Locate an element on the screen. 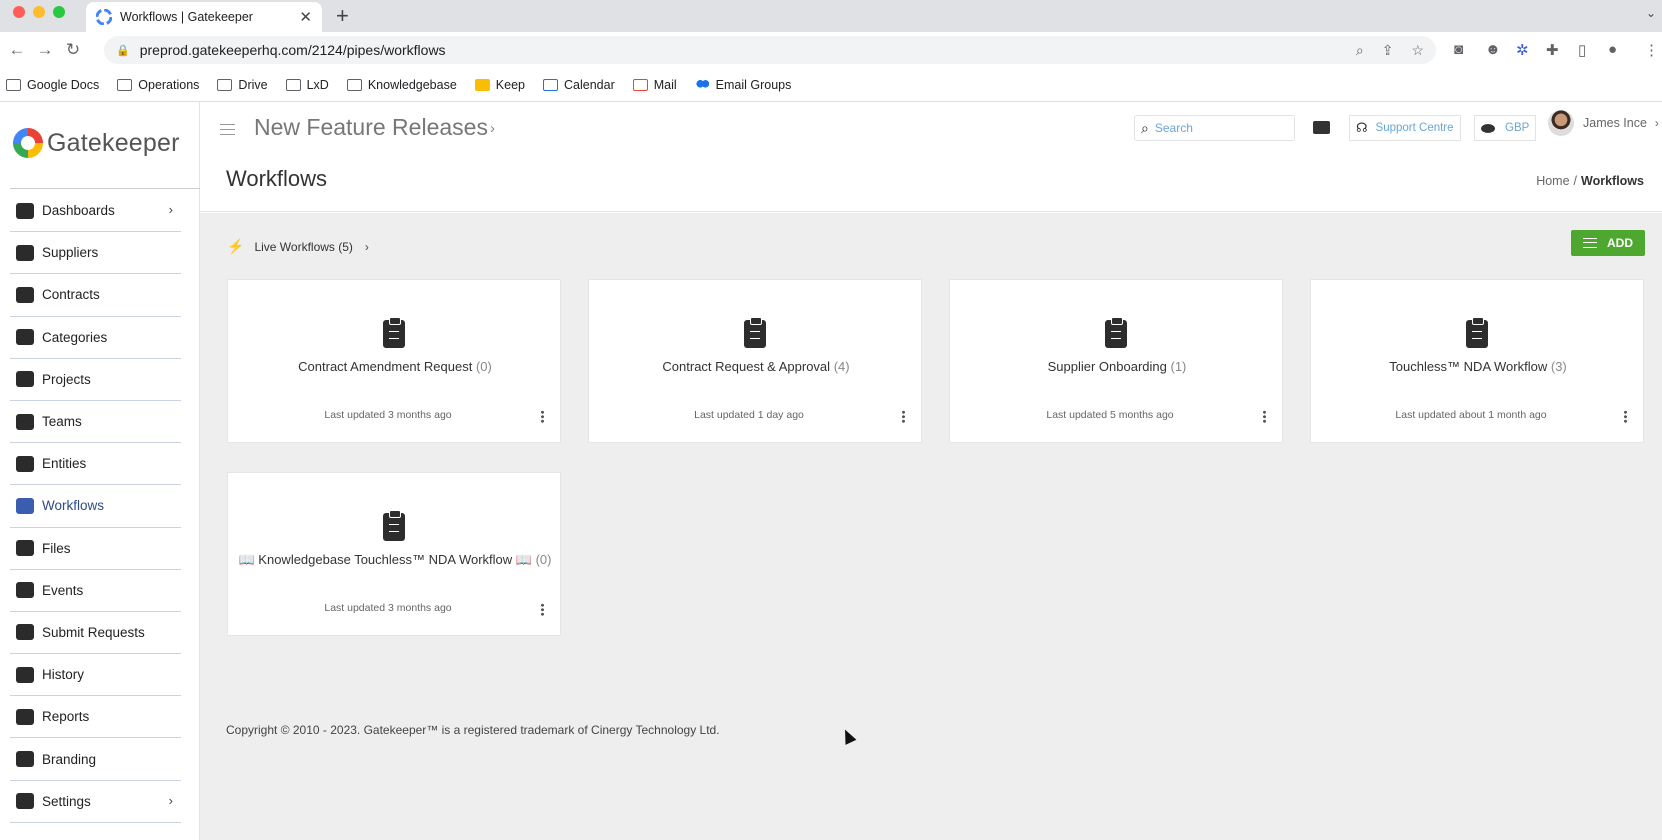 This screenshot has width=1662, height=840. bookmark-google-docs: Google Docs is located at coordinates (52, 85).